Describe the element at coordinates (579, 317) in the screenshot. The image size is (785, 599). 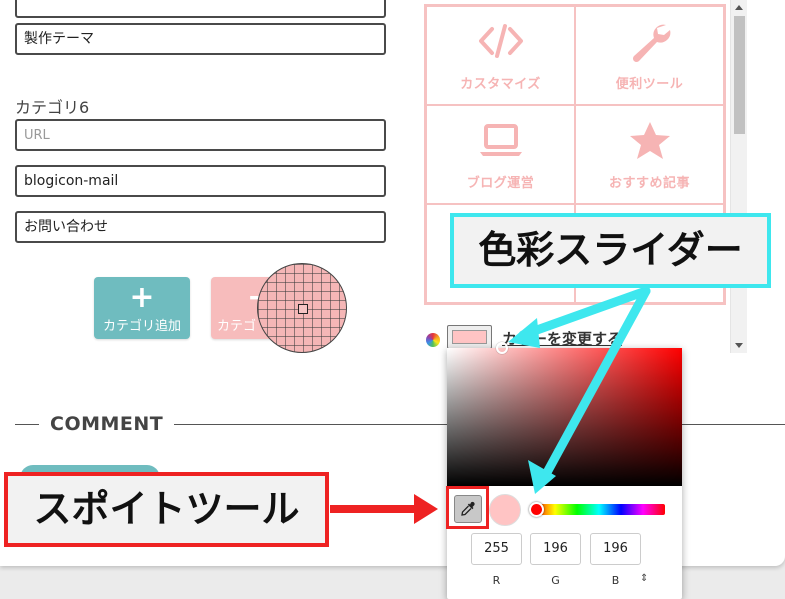
I see `slider-arrow-upper` at that location.